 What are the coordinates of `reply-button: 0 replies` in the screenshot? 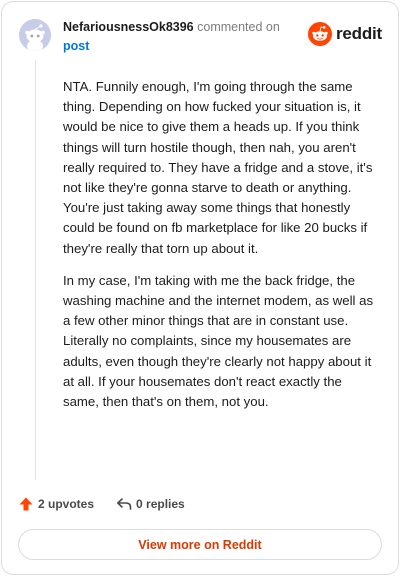 It's located at (150, 504).